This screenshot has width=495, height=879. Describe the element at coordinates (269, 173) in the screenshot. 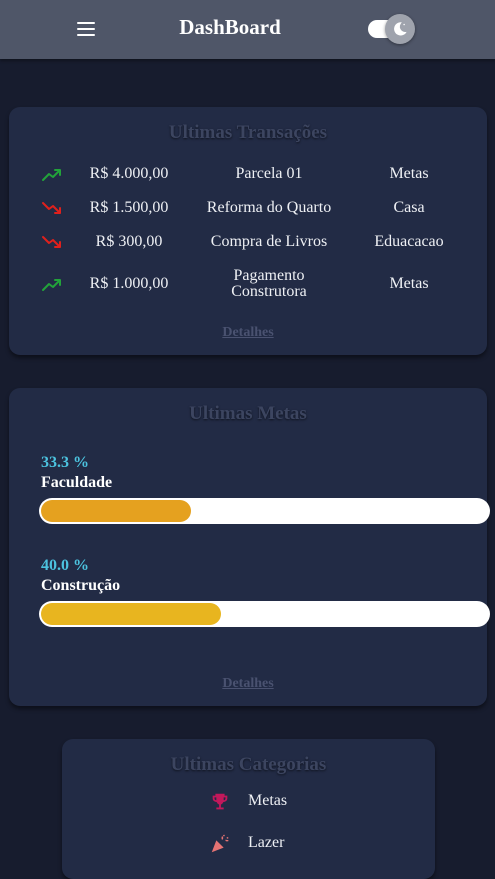

I see `transaction-description: Parcela 01` at that location.